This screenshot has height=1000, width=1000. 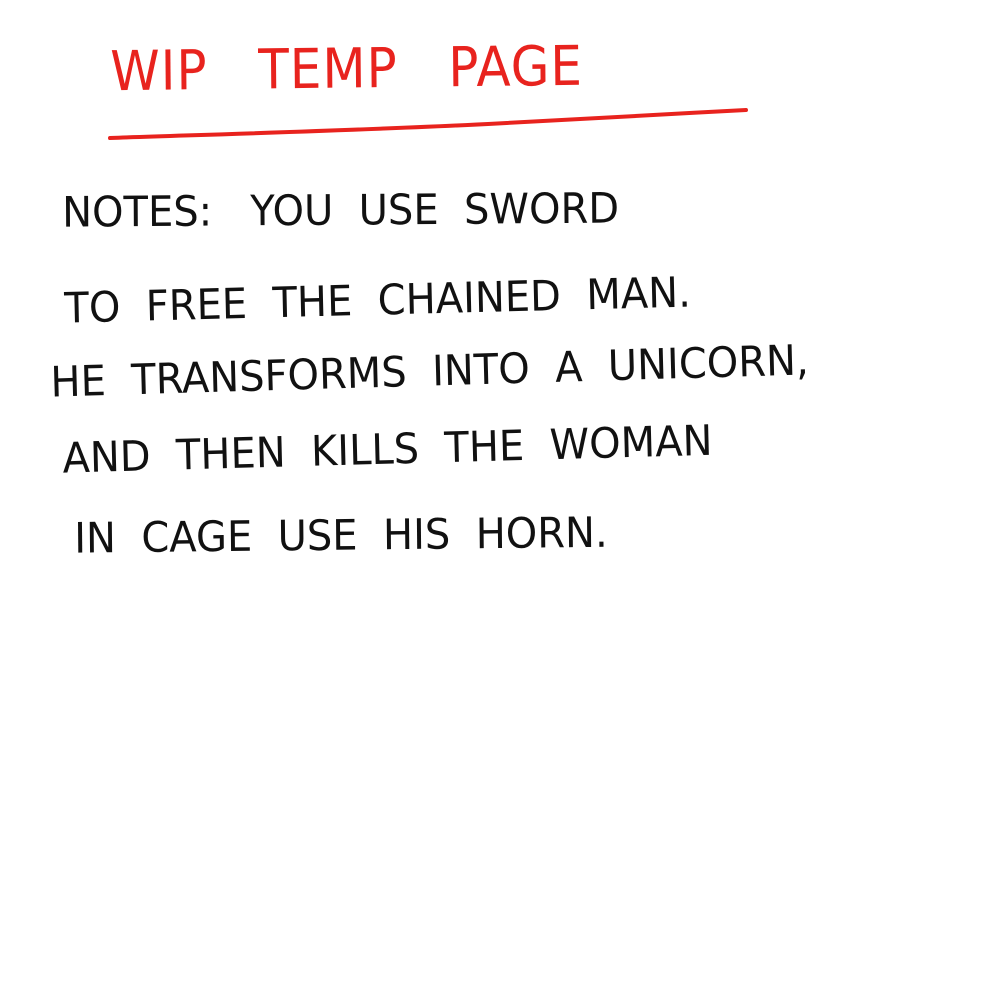 I want to click on title-underline, so click(x=428, y=124).